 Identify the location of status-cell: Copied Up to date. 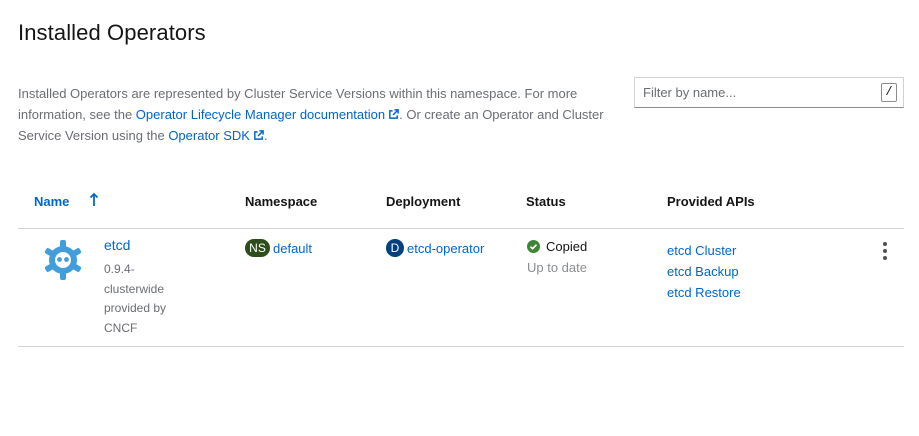
(557, 257).